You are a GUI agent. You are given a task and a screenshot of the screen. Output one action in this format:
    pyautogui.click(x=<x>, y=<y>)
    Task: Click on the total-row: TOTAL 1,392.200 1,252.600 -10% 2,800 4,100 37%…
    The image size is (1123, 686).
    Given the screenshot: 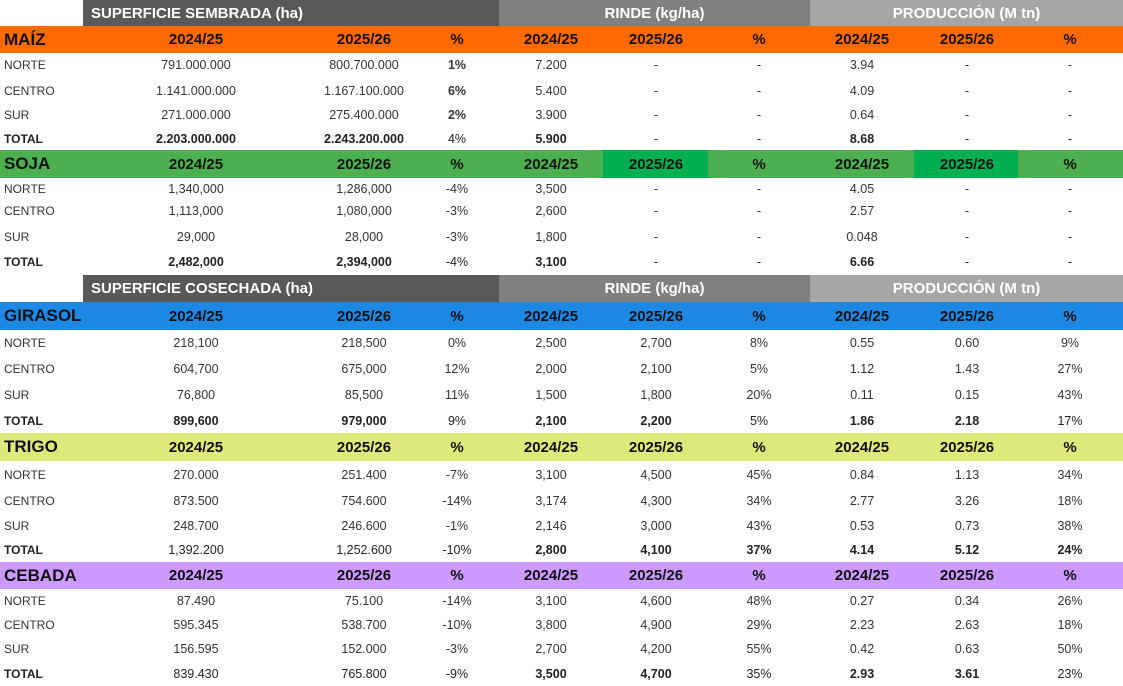 What is the action you would take?
    pyautogui.click(x=561, y=550)
    